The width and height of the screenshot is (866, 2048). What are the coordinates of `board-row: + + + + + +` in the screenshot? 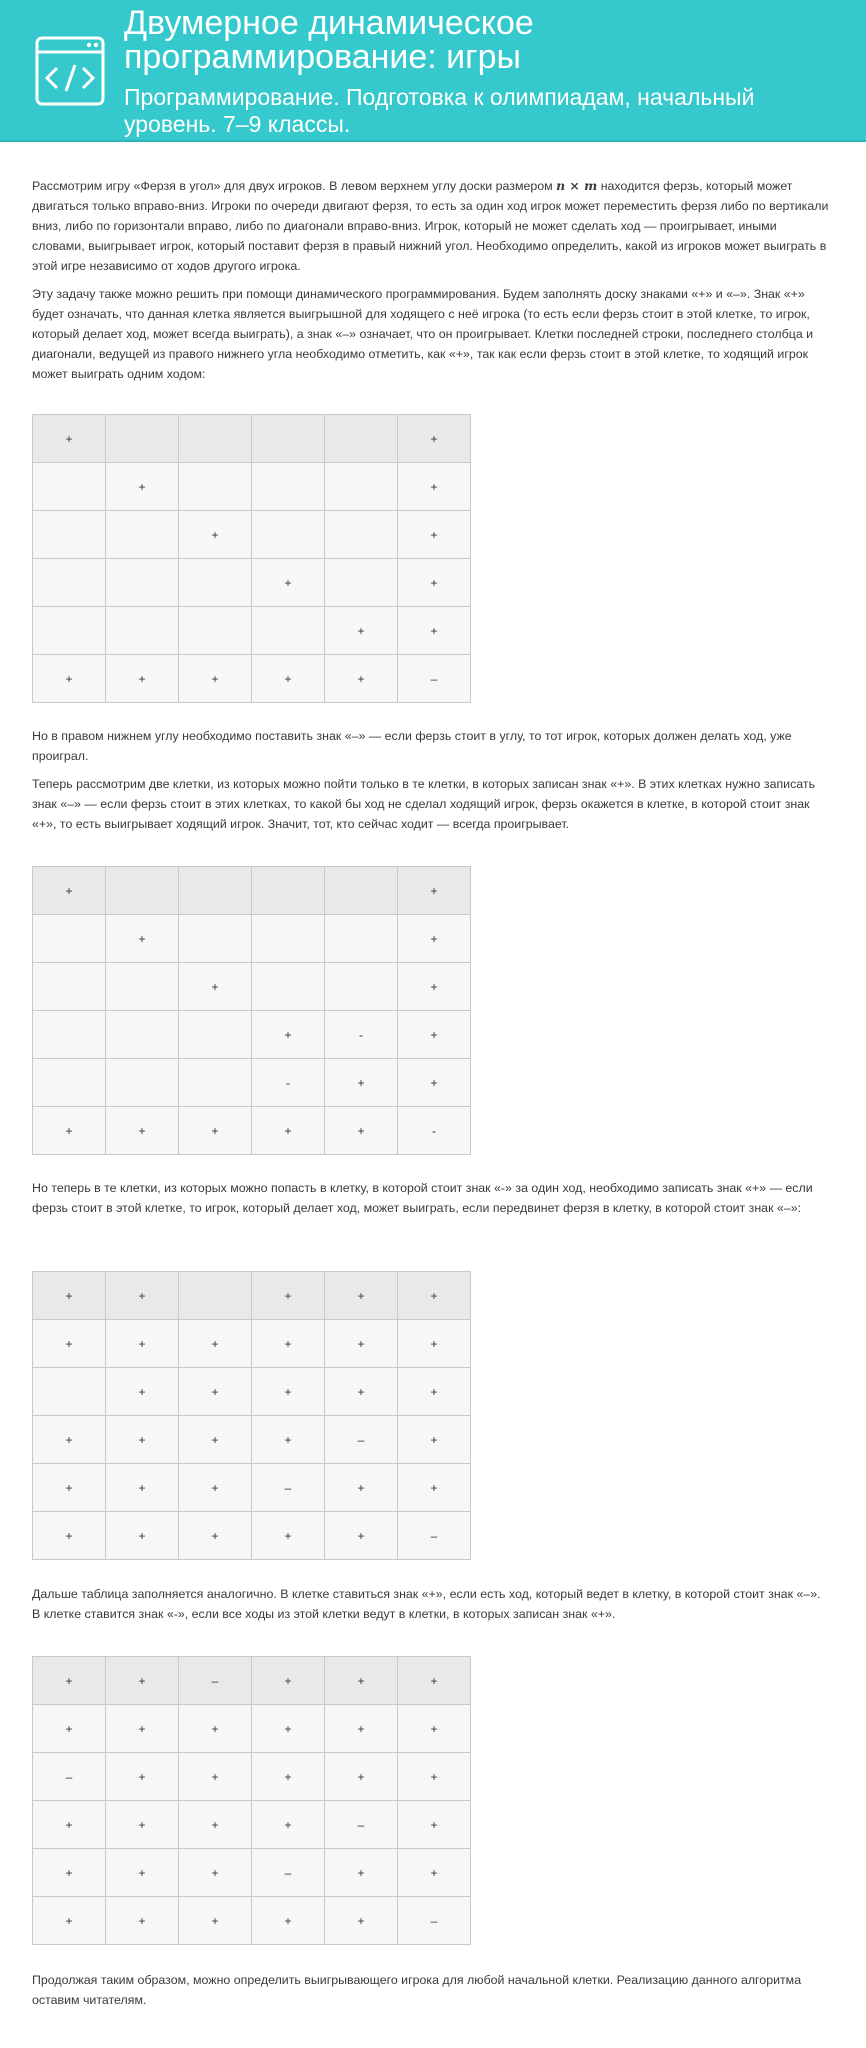 It's located at (251, 1728).